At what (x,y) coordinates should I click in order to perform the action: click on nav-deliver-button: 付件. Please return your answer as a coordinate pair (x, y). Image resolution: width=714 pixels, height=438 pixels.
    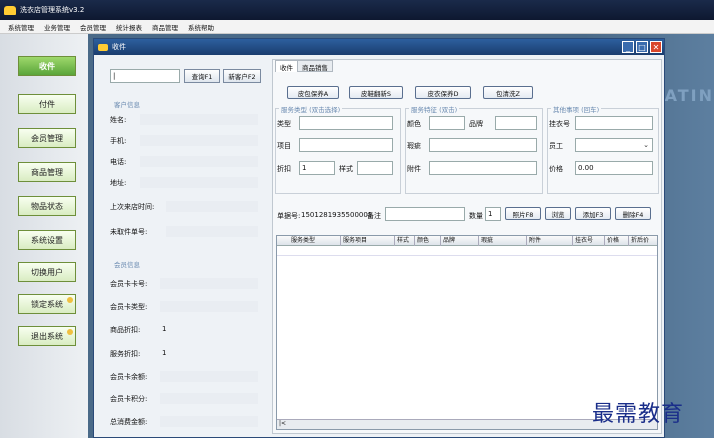
    Looking at the image, I should click on (47, 104).